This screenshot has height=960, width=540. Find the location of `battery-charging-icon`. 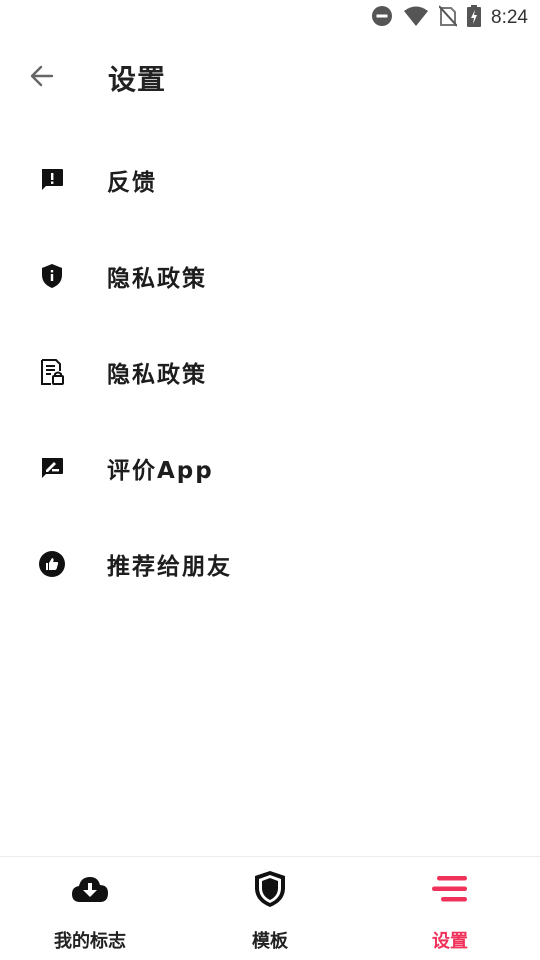

battery-charging-icon is located at coordinates (474, 18).